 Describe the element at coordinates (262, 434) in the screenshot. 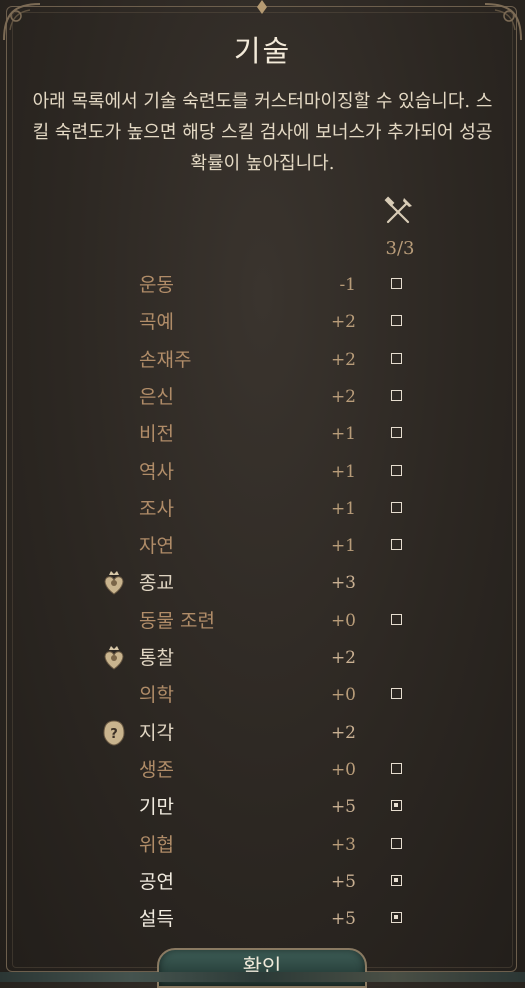

I see `skill-row: 비전 +1` at that location.